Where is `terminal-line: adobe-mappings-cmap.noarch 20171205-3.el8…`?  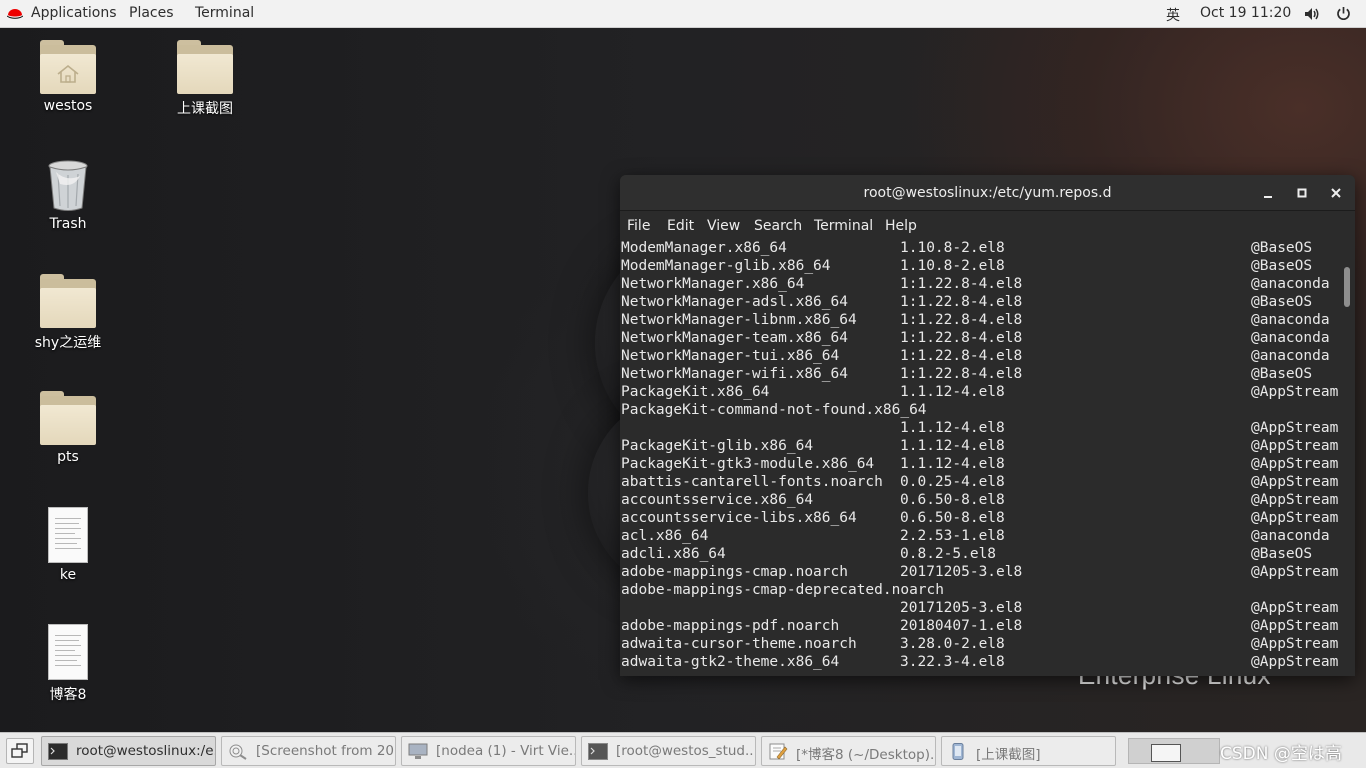 terminal-line: adobe-mappings-cmap.noarch 20171205-3.el8… is located at coordinates (981, 573).